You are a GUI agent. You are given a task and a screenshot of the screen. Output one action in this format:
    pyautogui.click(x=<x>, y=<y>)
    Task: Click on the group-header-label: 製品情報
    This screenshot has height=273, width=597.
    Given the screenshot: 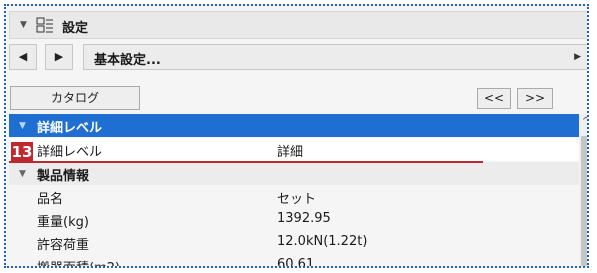 What is the action you would take?
    pyautogui.click(x=63, y=176)
    